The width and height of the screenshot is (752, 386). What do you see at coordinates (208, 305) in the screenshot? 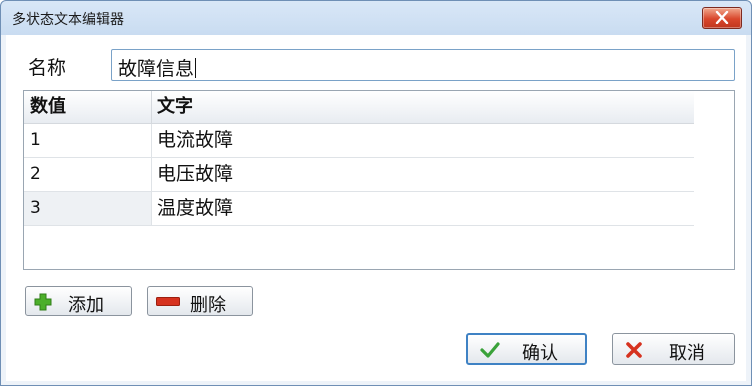
I see `delete-button-label: 删除` at bounding box center [208, 305].